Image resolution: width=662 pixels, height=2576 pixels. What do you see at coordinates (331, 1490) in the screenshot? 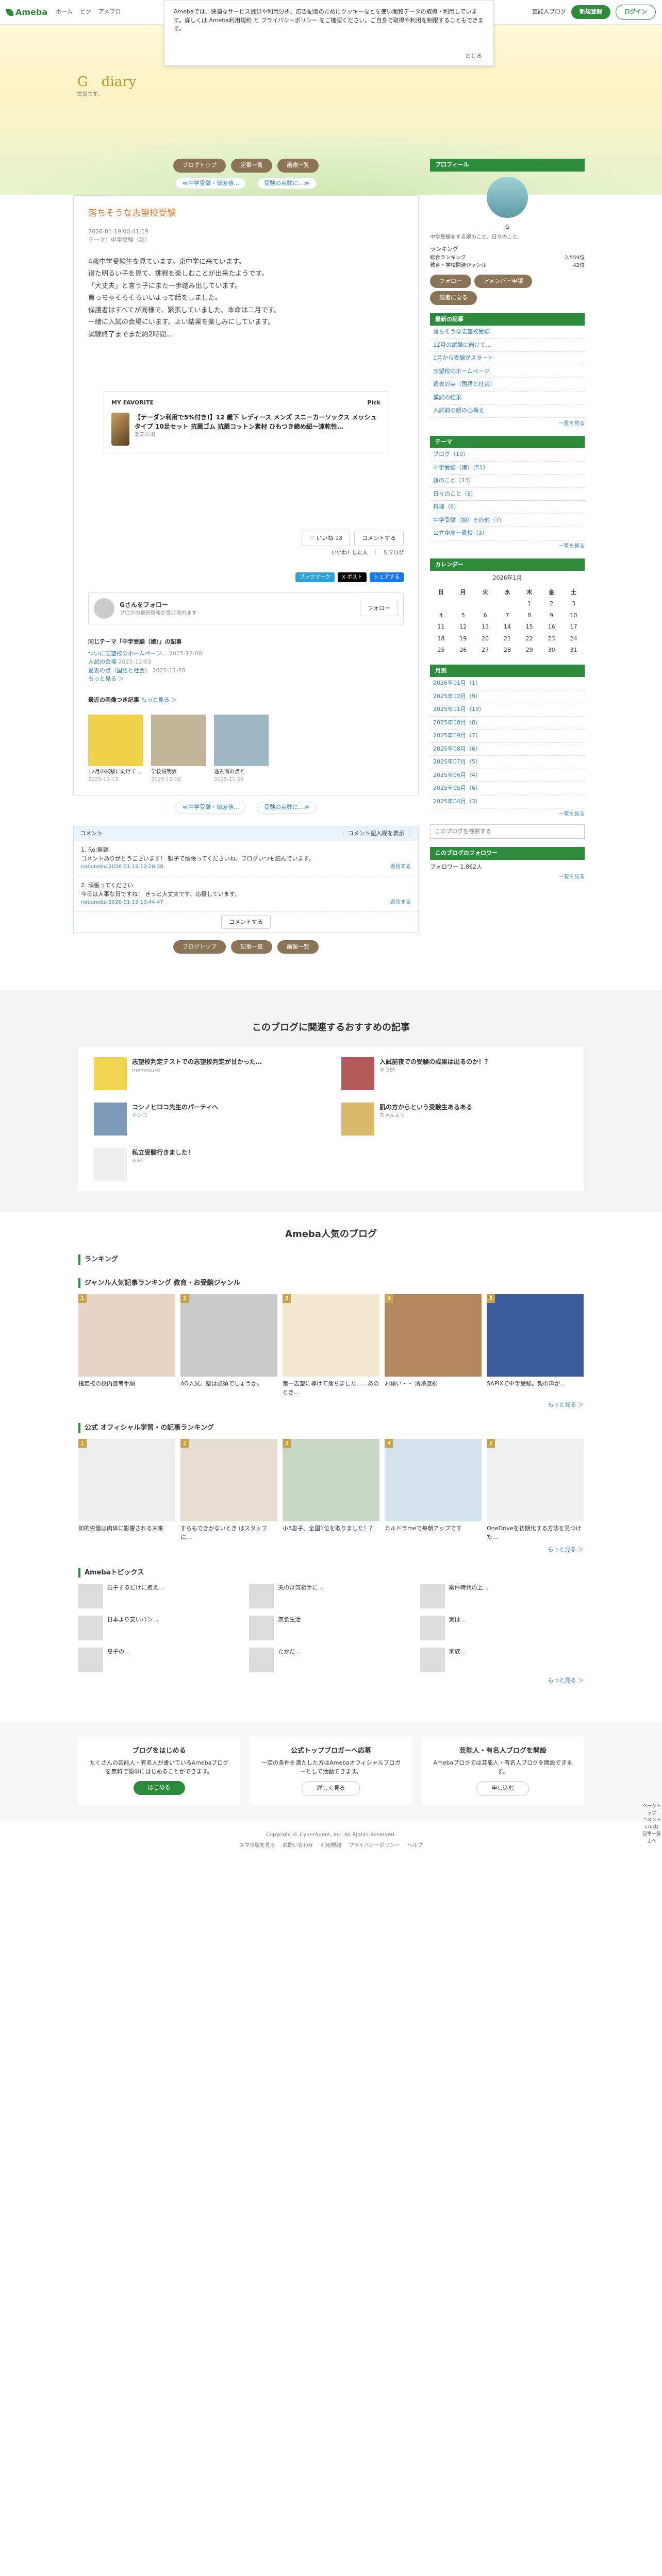
I see `ranking-card: 3 小3息子、全国1位を取りました！？` at bounding box center [331, 1490].